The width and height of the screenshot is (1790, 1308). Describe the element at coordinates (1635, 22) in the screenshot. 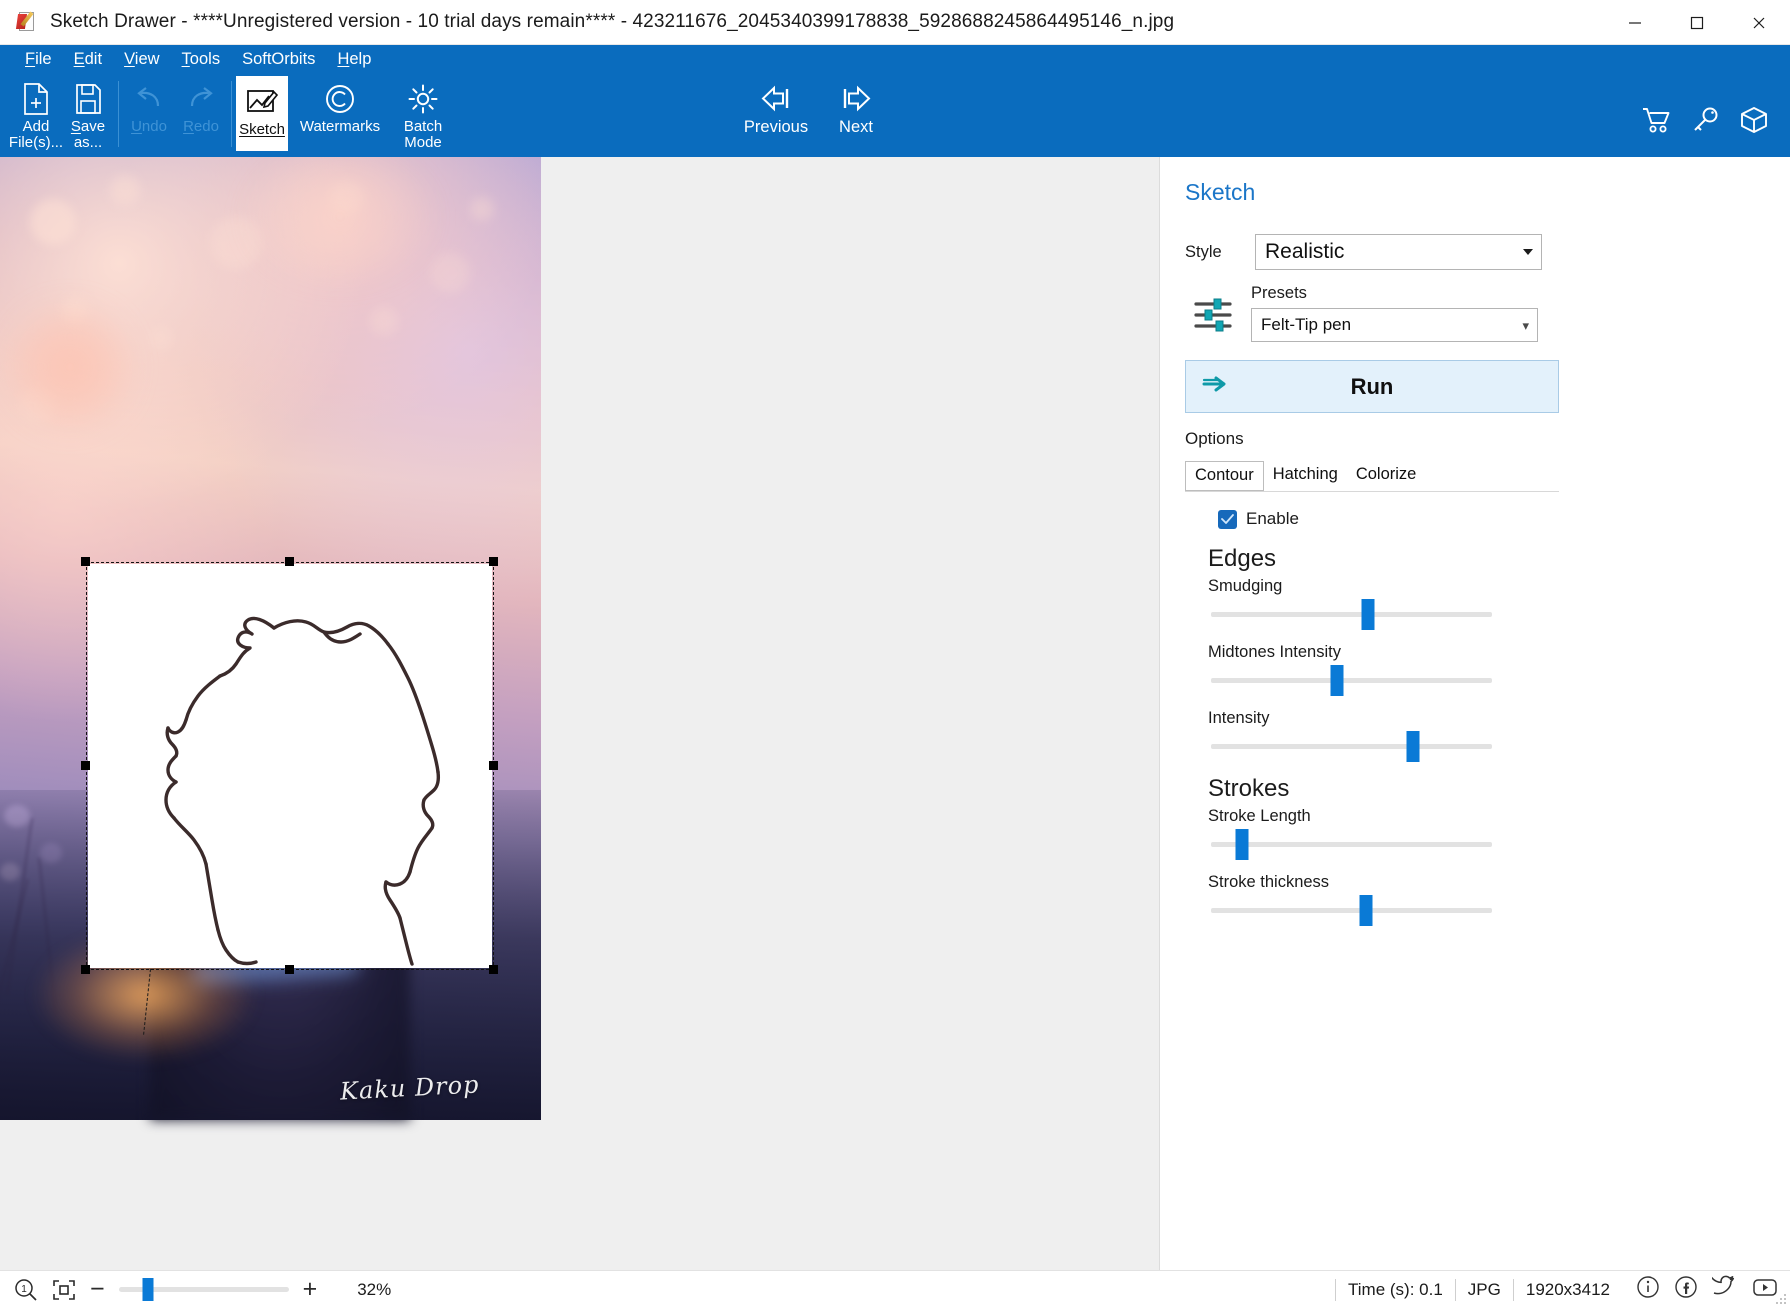

I see `minimize-button` at that location.